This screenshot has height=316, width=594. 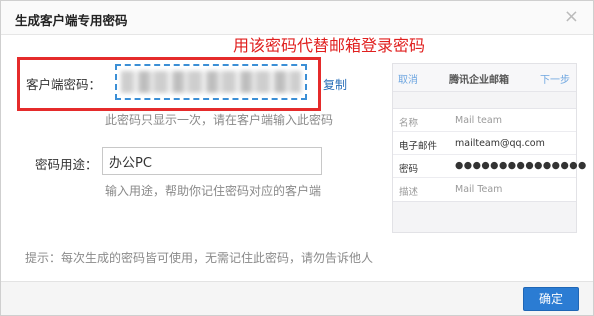 I want to click on client-password-field, so click(x=211, y=82).